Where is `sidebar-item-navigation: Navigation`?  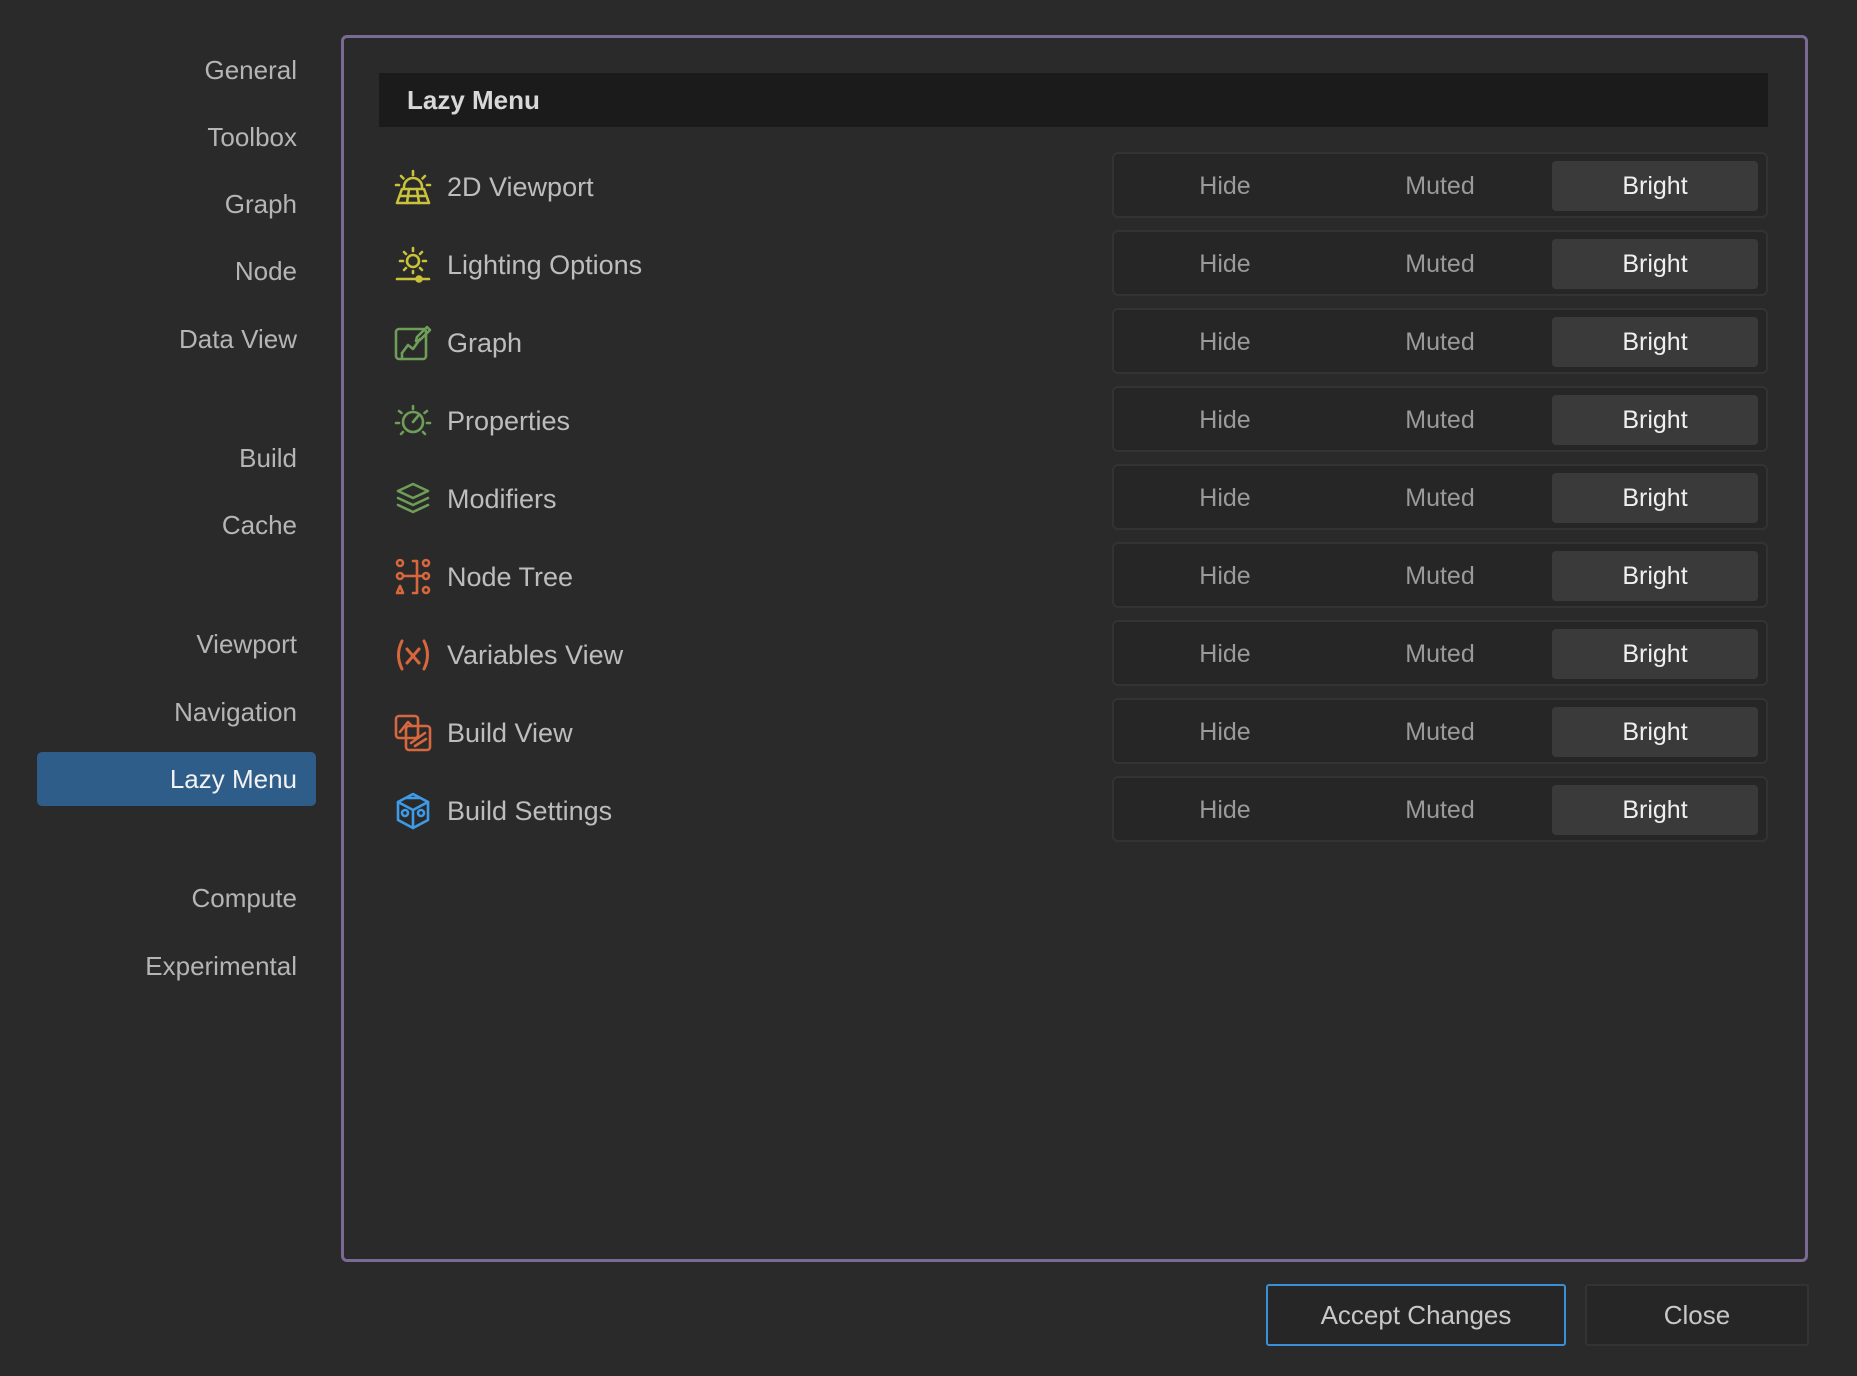
sidebar-item-navigation: Navigation is located at coordinates (176, 712).